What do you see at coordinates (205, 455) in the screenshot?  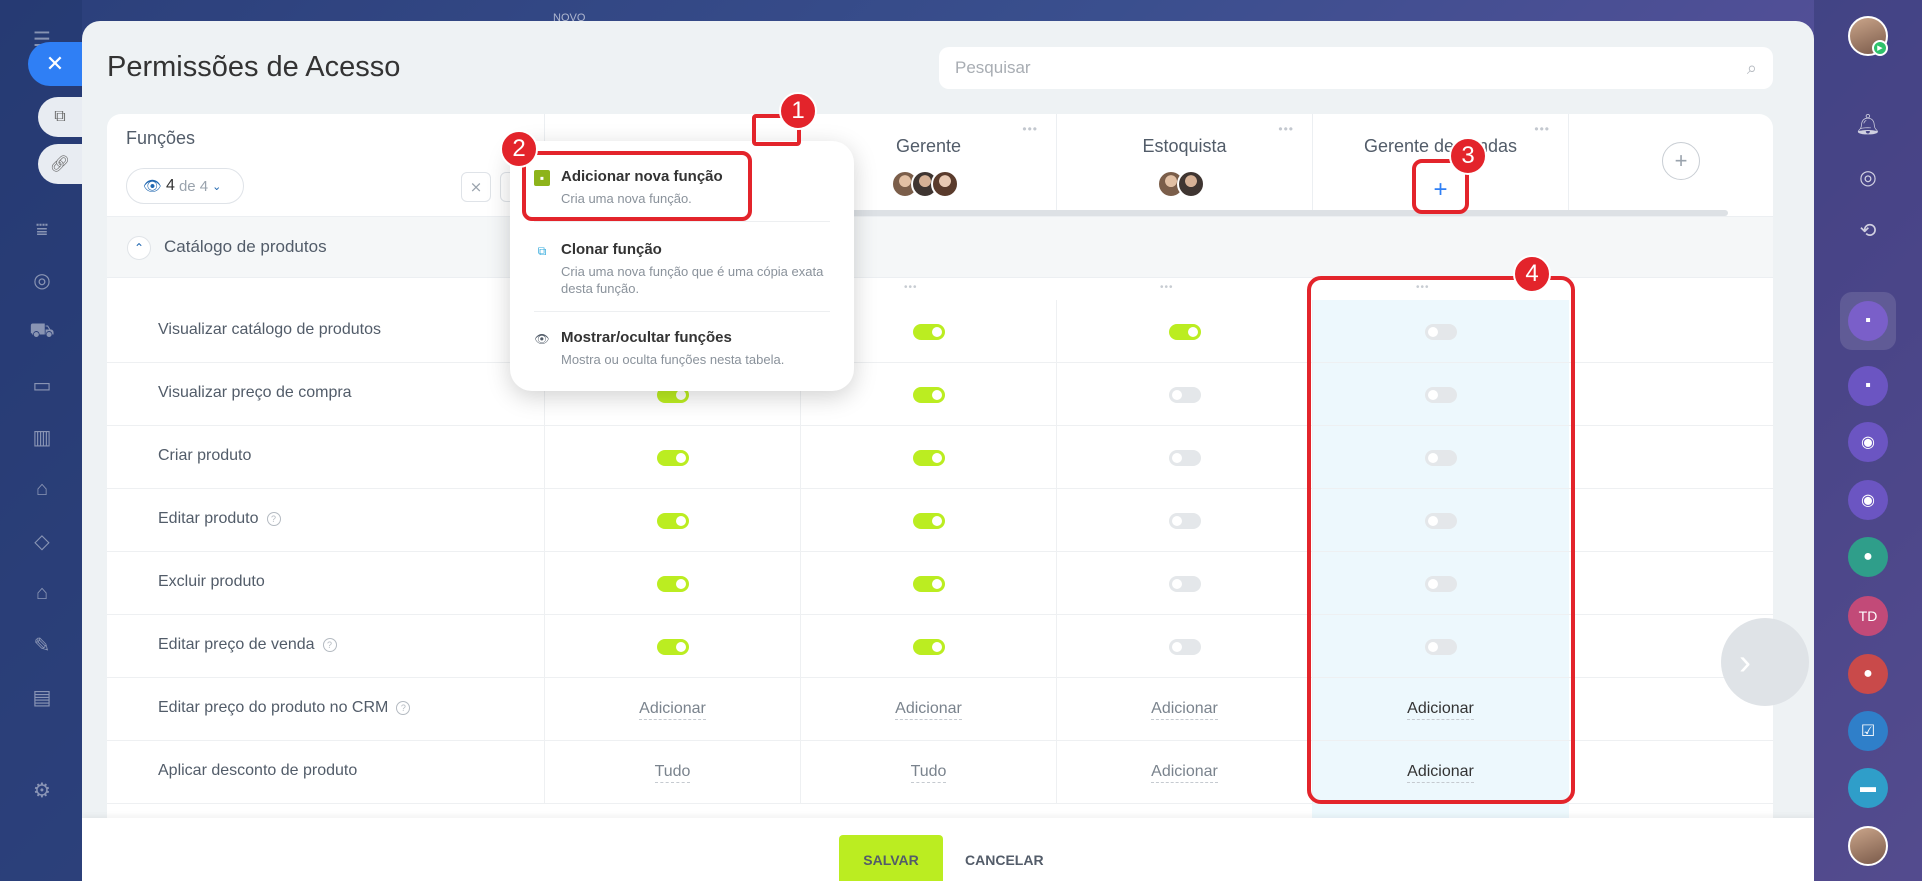 I see `permission-label-text: Criar produto` at bounding box center [205, 455].